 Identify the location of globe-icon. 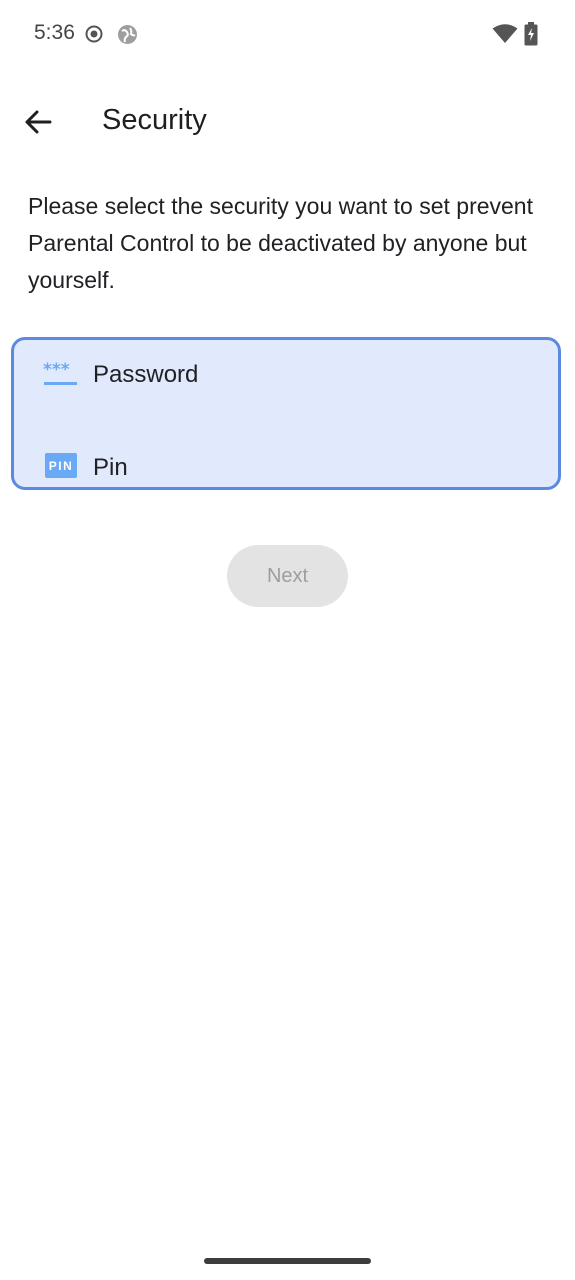
(127, 37).